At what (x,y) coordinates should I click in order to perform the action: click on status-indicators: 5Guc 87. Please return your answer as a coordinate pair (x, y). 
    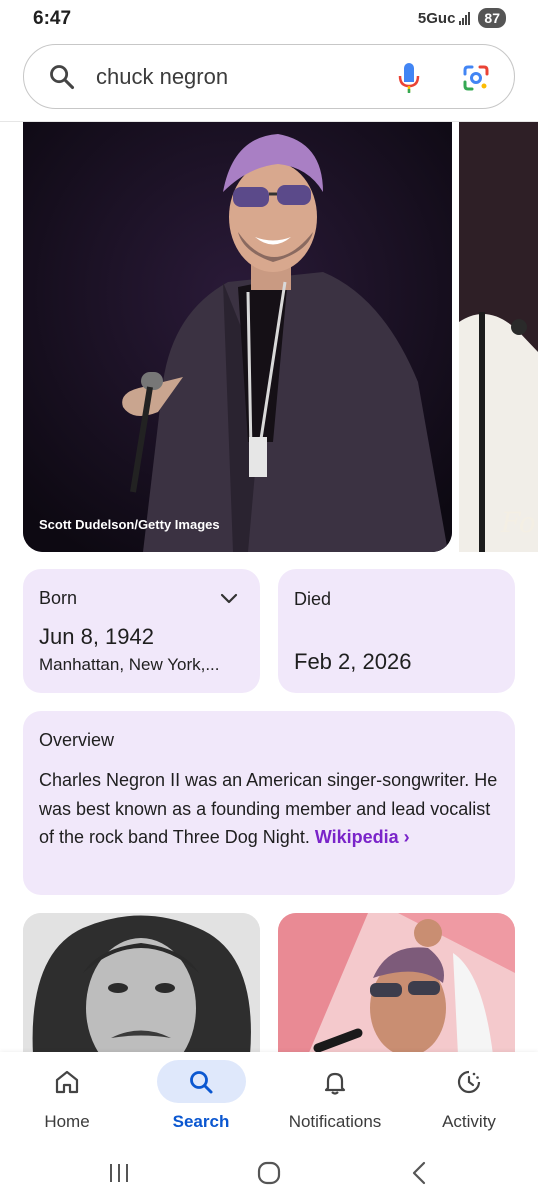
    Looking at the image, I should click on (462, 18).